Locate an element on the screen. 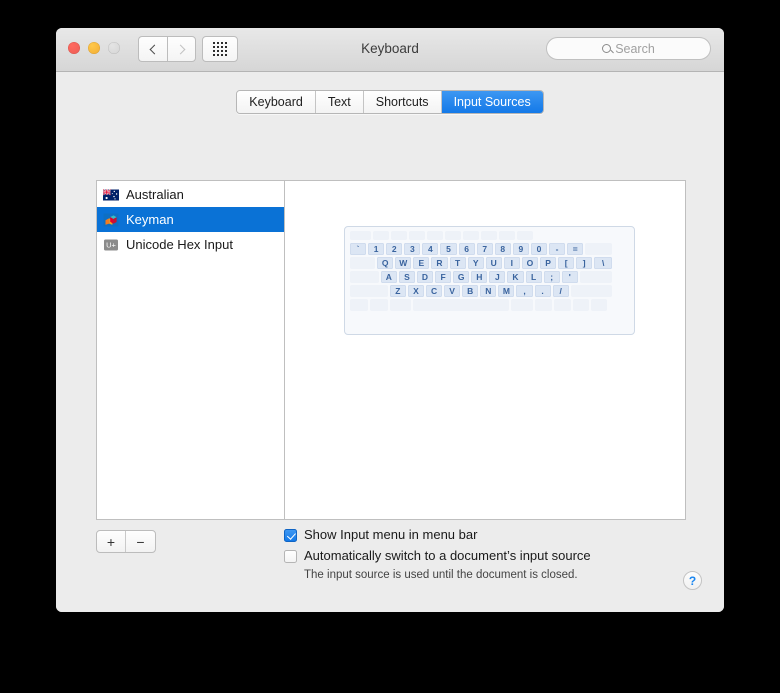  key-1: 1 is located at coordinates (376, 249).